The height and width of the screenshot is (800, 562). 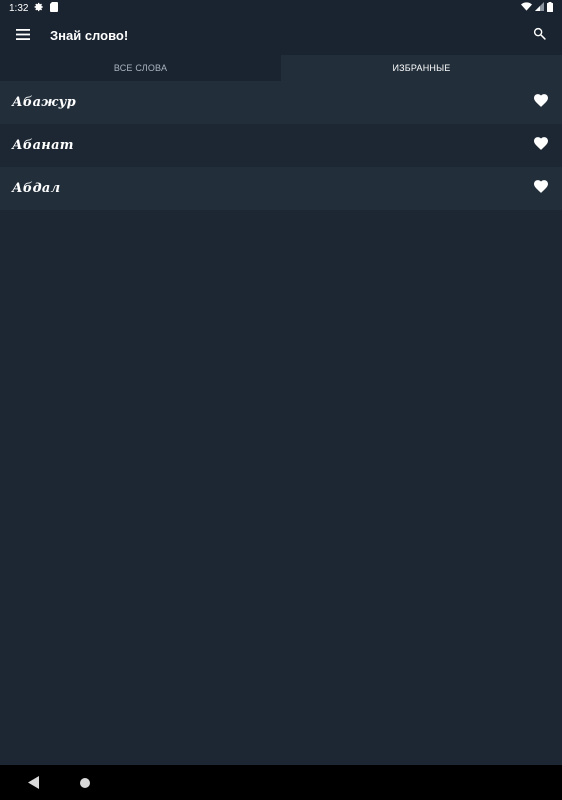 I want to click on tab-favorites: ИЗБРАННЫЕ, so click(x=421, y=68).